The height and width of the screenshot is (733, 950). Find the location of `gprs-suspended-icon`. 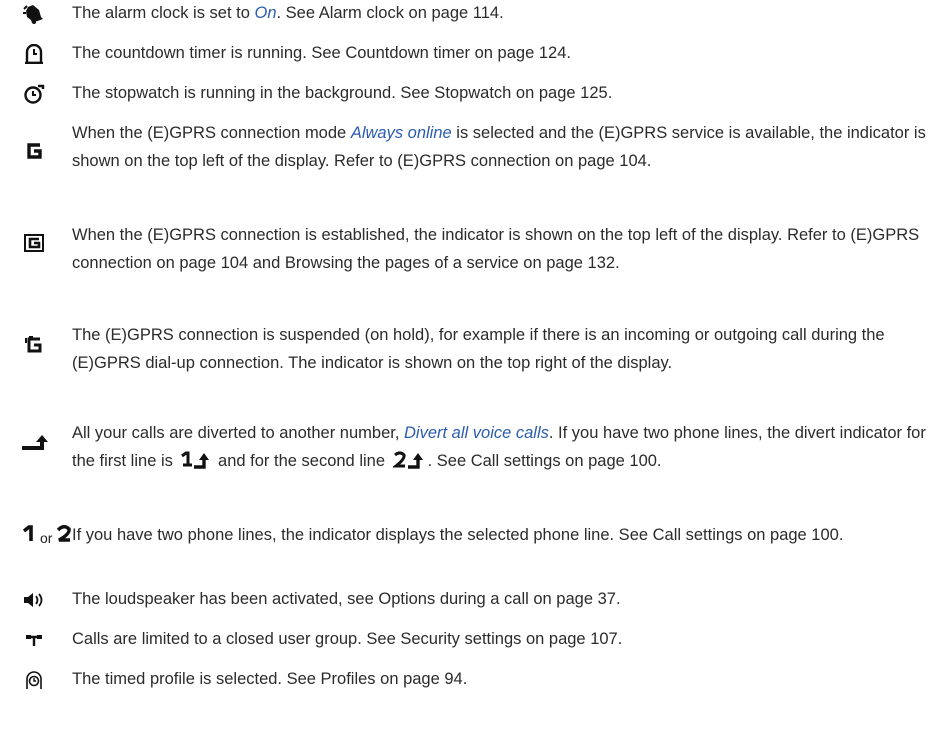

gprs-suspended-icon is located at coordinates (34, 345).